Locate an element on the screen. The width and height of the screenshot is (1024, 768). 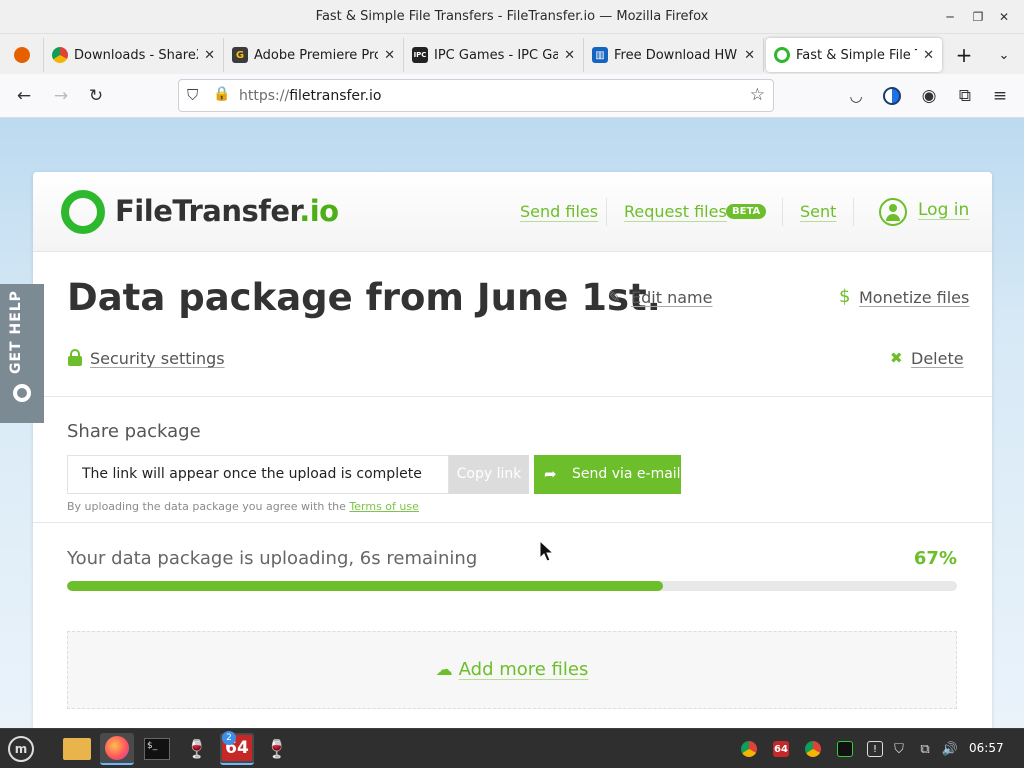
terms-link: Terms of use is located at coordinates (383, 506).